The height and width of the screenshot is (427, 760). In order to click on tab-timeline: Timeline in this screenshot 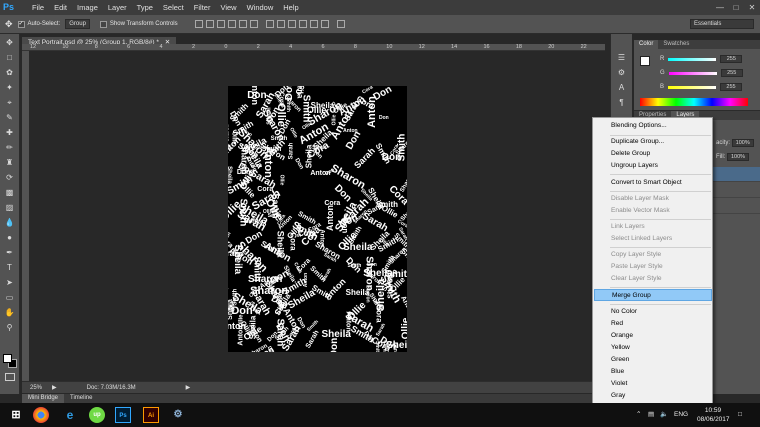, I will do `click(81, 398)`.